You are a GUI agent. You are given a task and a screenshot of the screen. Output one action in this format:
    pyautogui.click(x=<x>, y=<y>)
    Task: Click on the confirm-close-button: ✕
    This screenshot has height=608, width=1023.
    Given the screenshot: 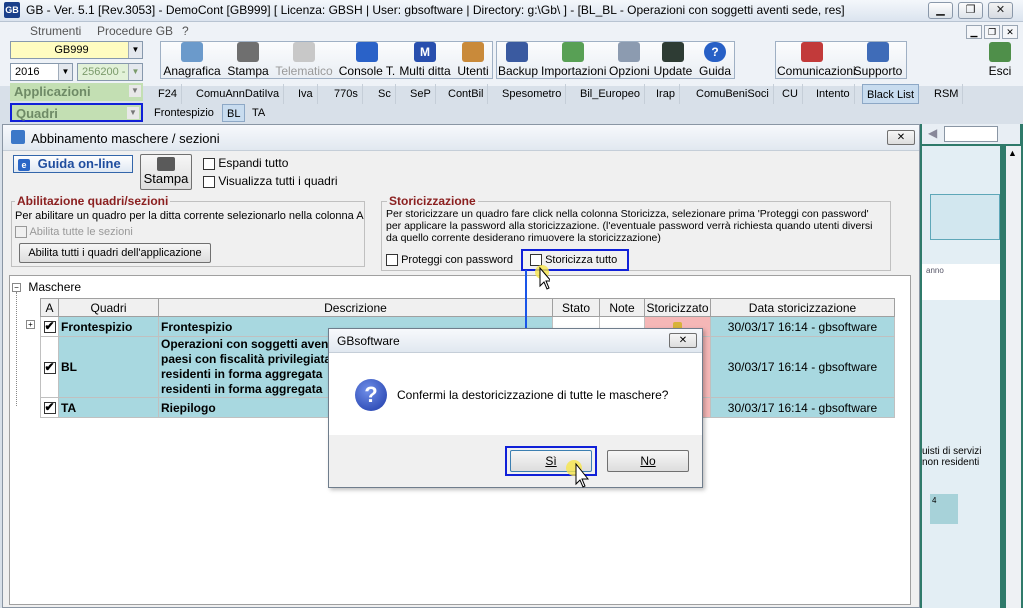 What is the action you would take?
    pyautogui.click(x=683, y=340)
    